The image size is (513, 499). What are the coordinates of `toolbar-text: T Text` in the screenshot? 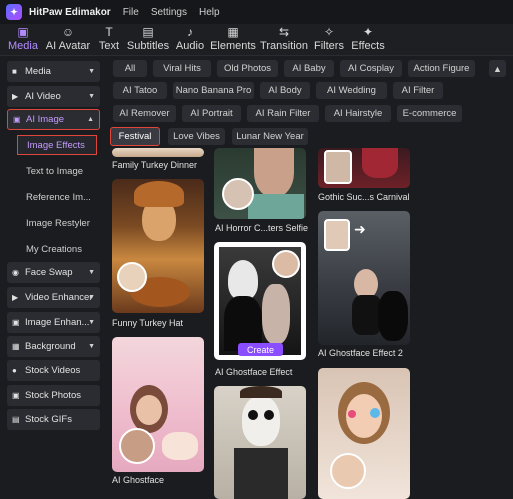 It's located at (109, 40).